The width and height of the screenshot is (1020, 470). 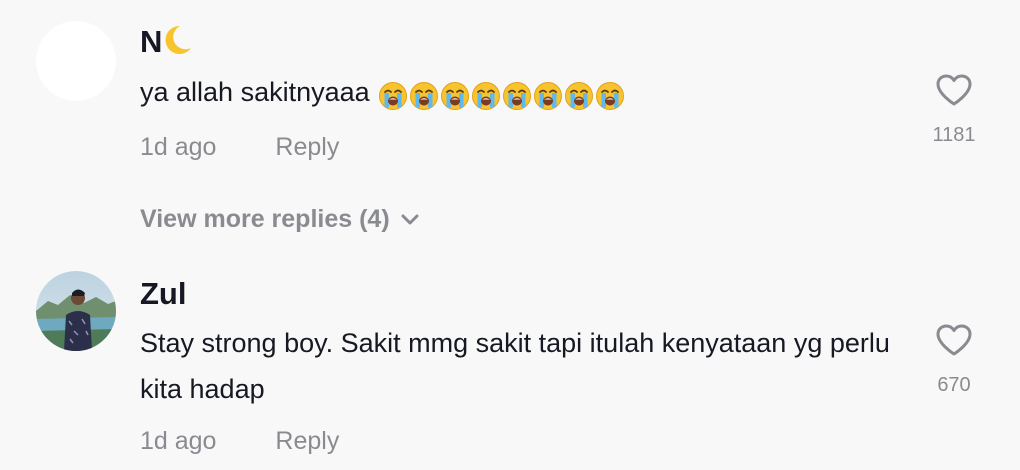 I want to click on comment-username: N, so click(x=167, y=44).